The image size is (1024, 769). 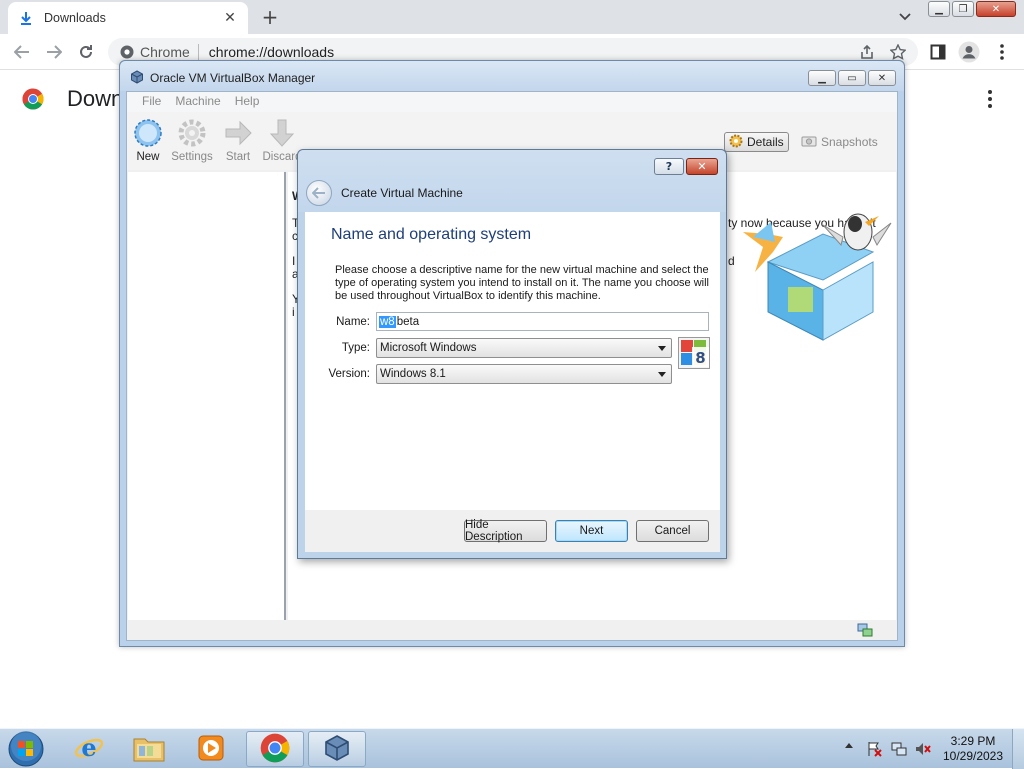 I want to click on close-window-button: ✕, so click(x=996, y=9).